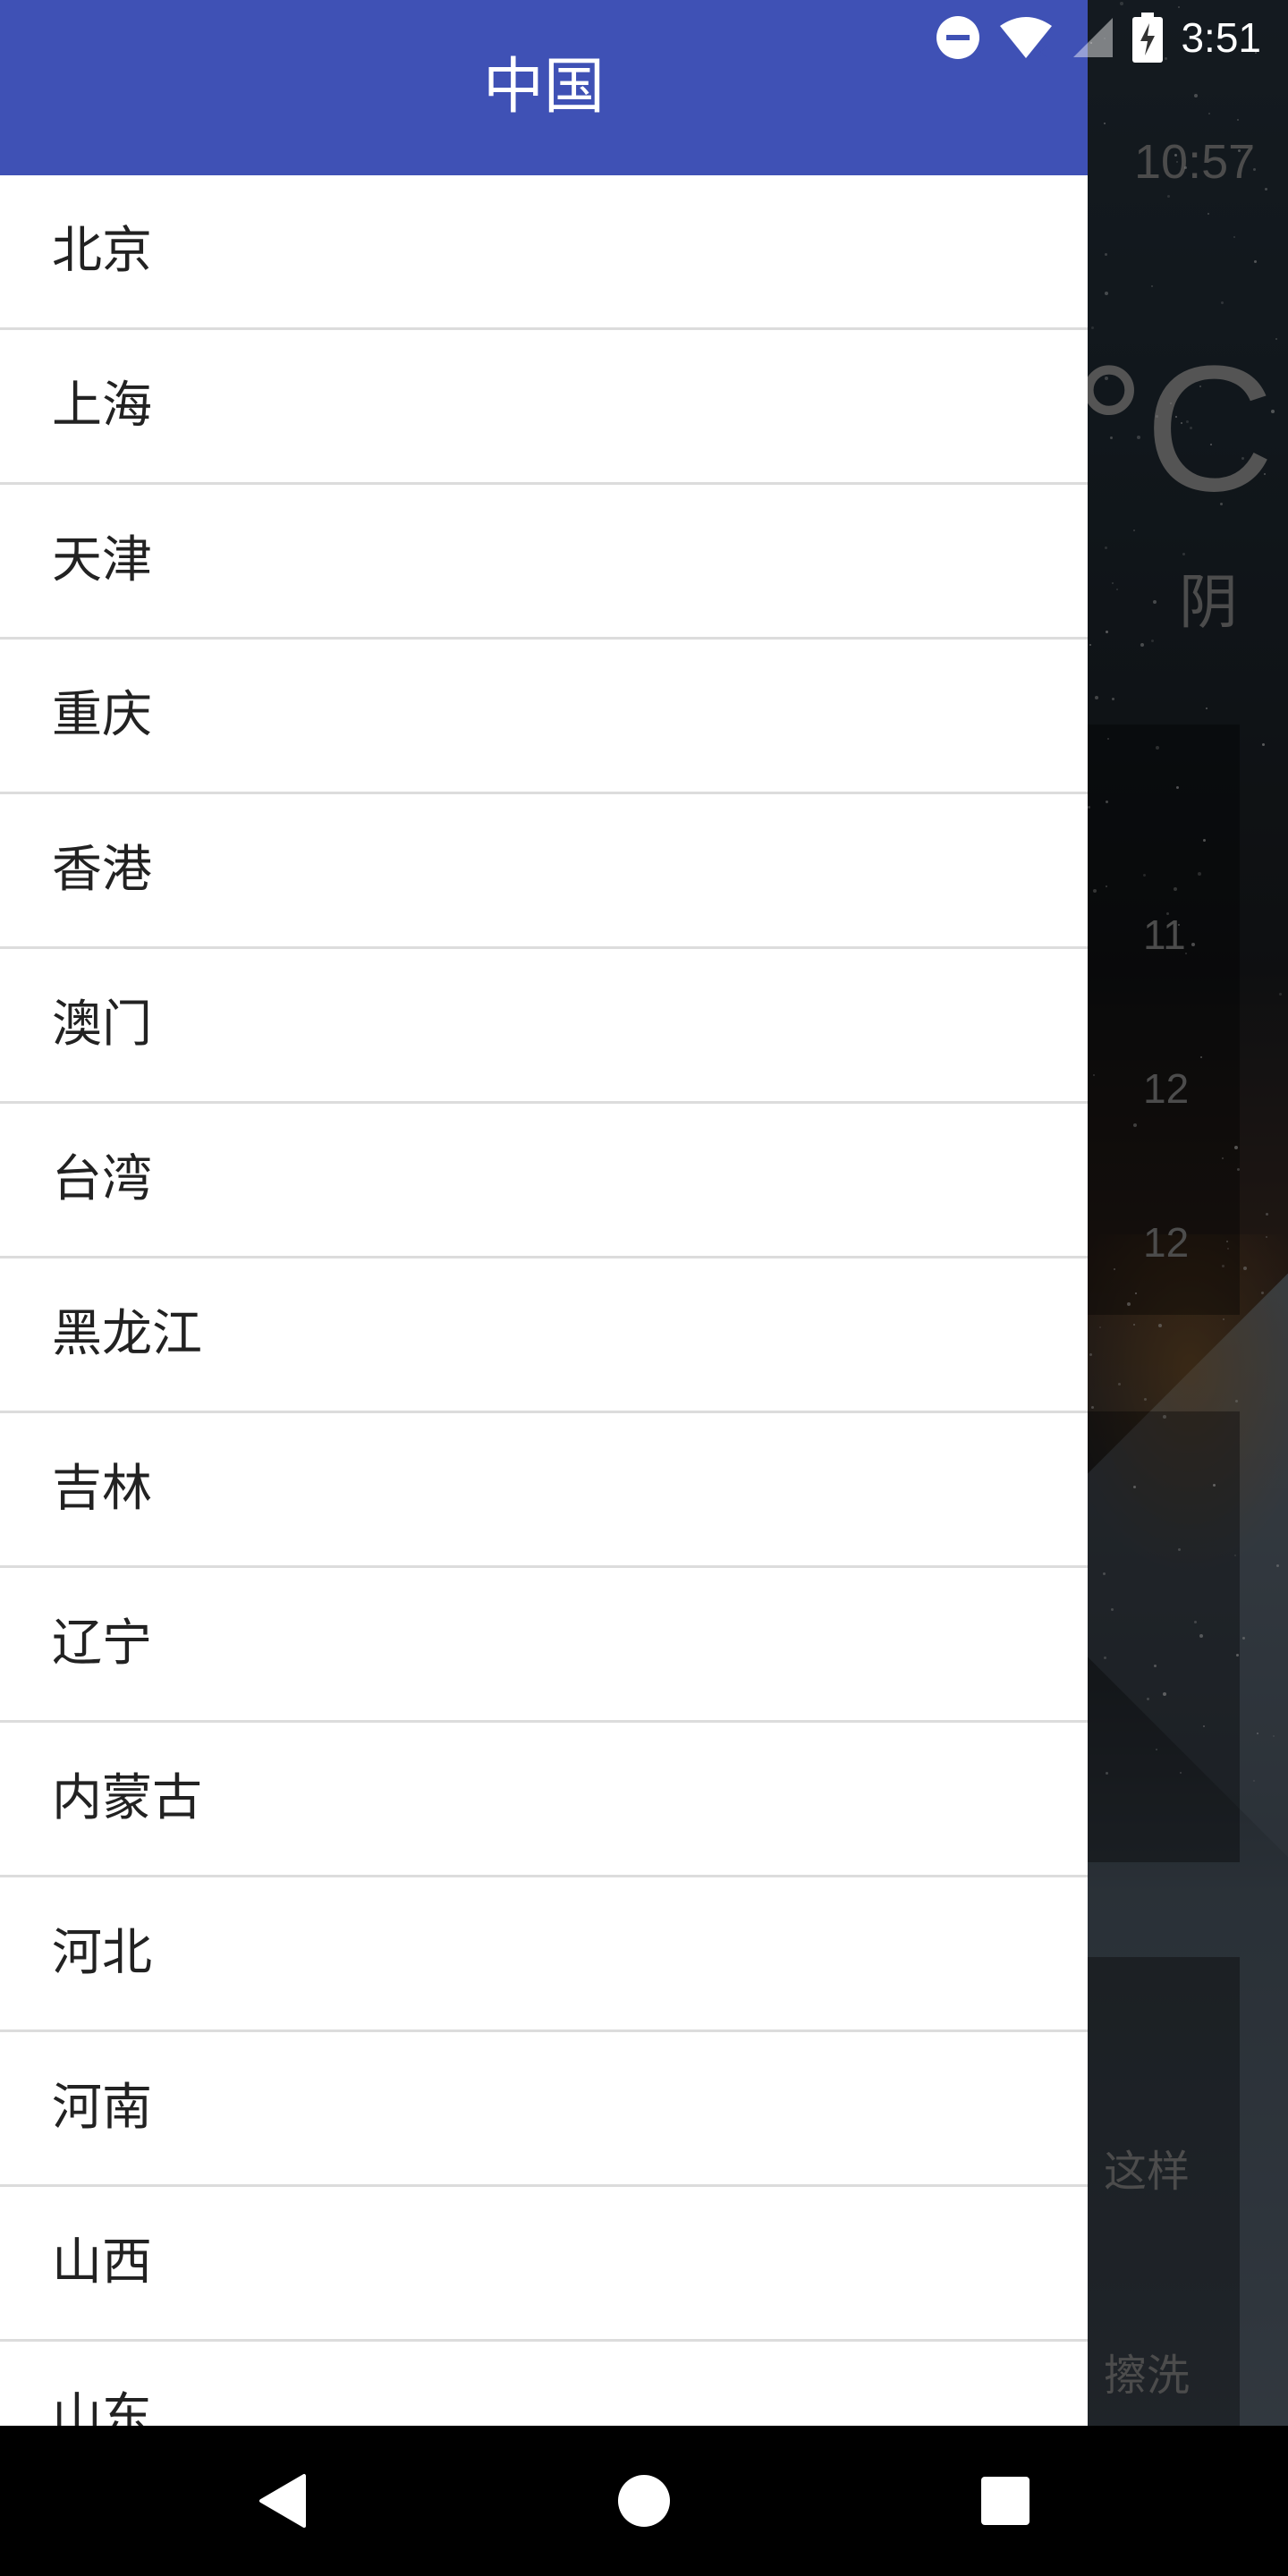 Image resolution: width=1288 pixels, height=2576 pixels. What do you see at coordinates (544, 1490) in the screenshot?
I see `province-list-item: 吉林` at bounding box center [544, 1490].